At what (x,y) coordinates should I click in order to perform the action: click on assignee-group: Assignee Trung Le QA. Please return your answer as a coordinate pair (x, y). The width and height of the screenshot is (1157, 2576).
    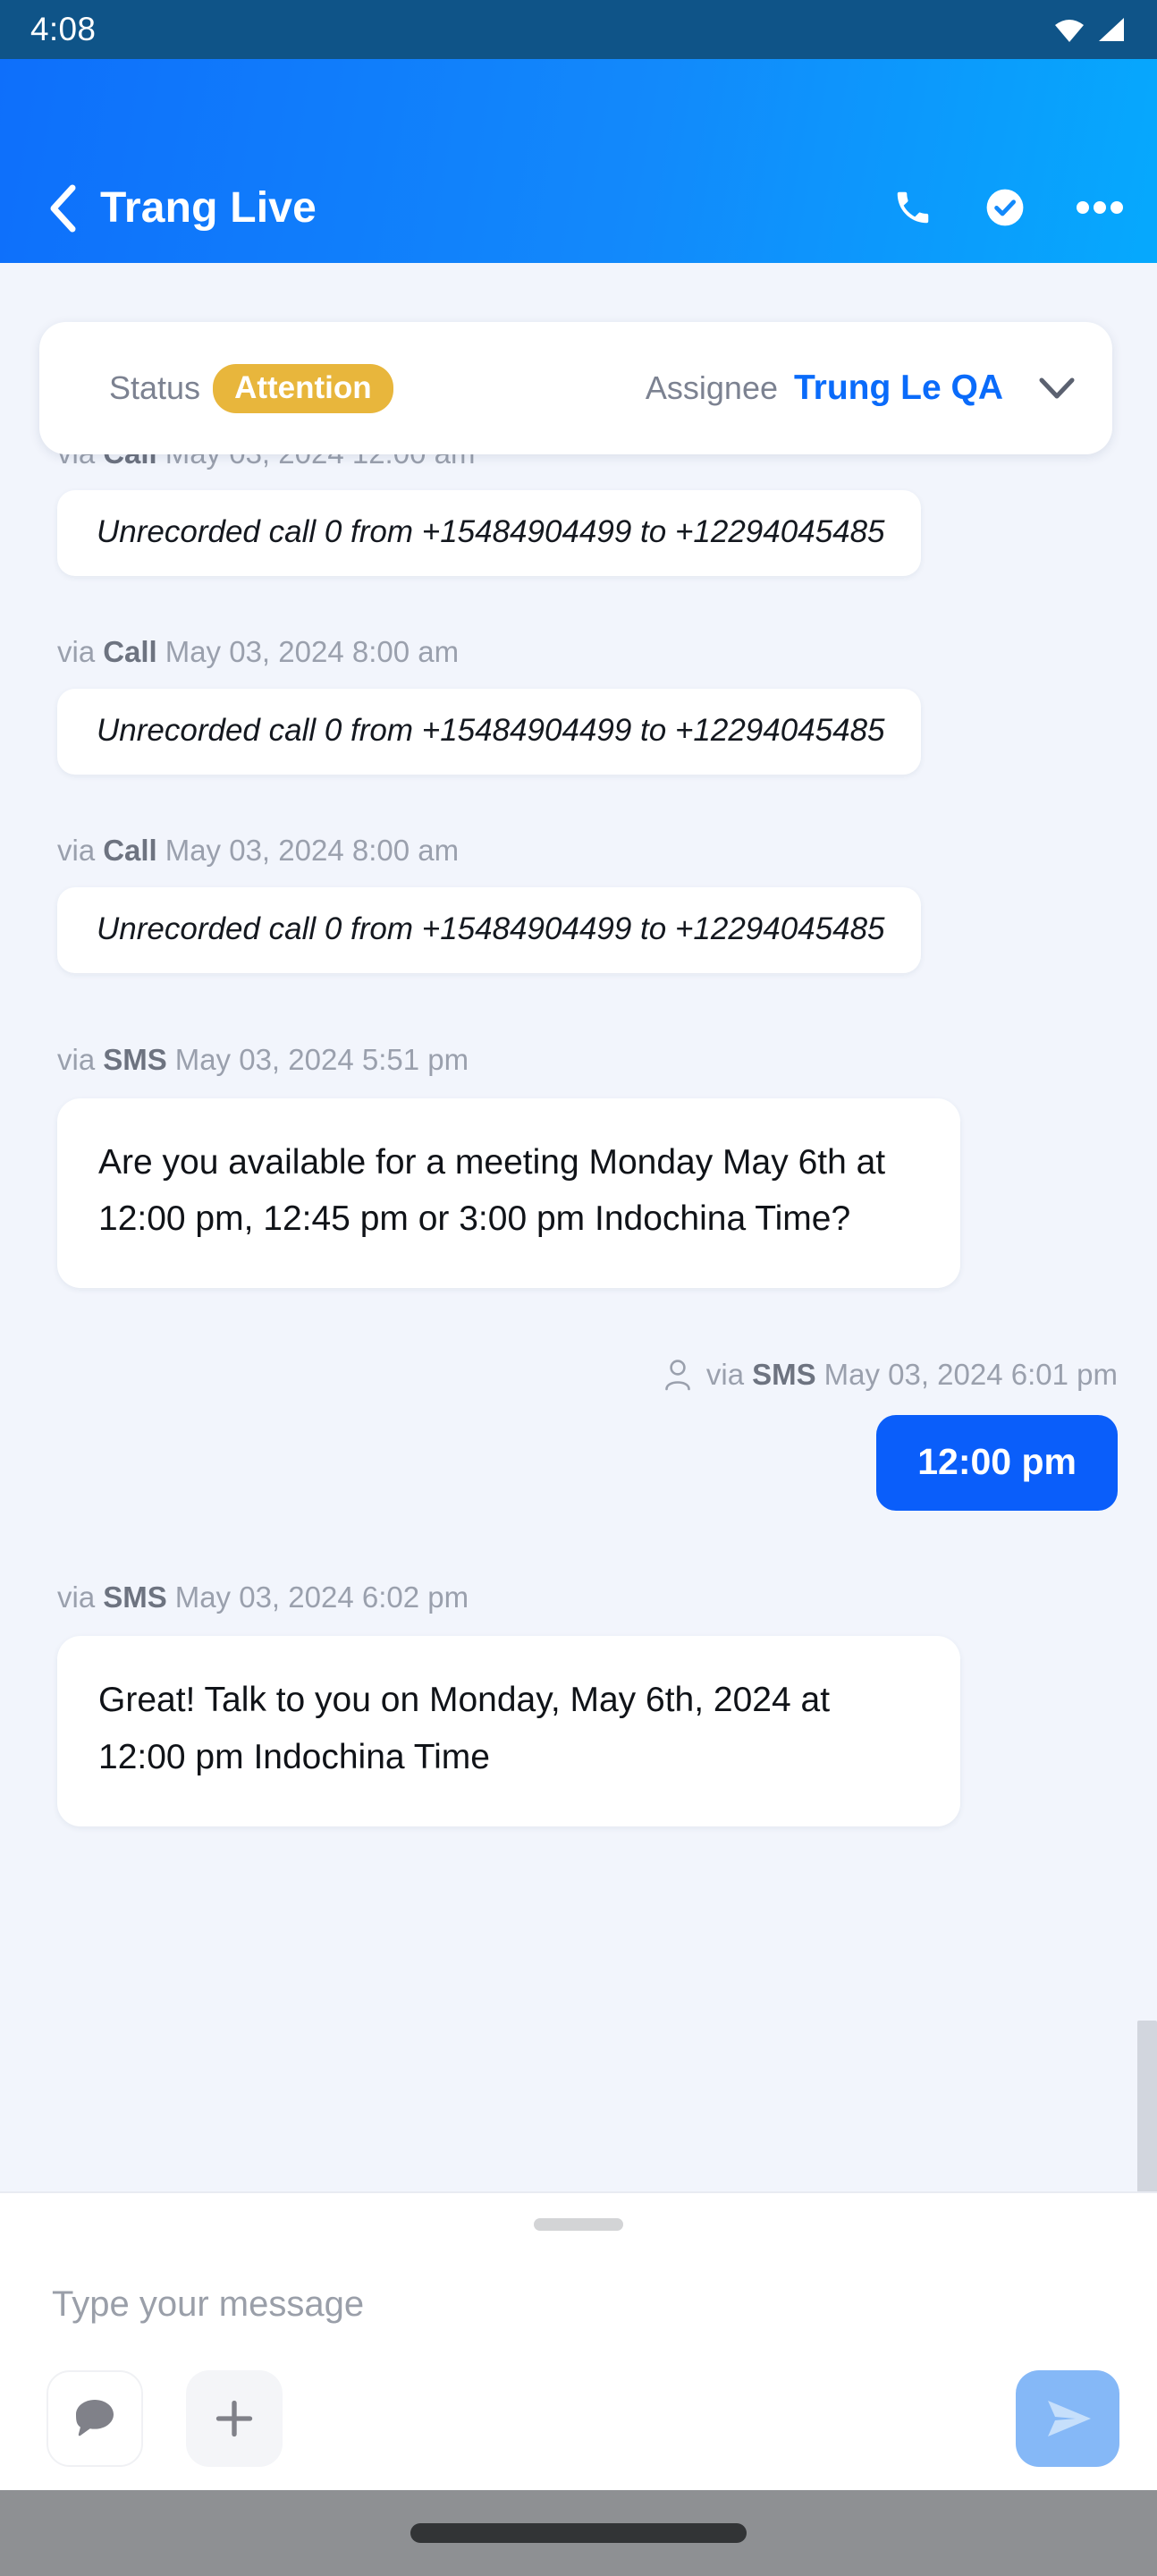
    Looking at the image, I should click on (824, 388).